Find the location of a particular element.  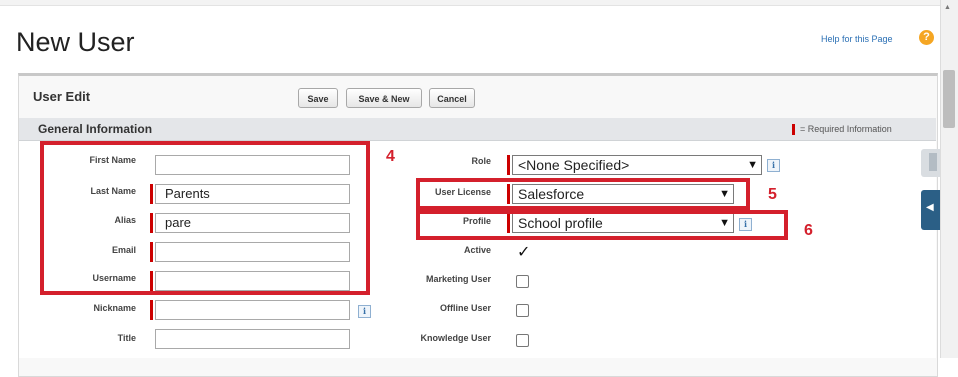

required-marker-legend is located at coordinates (793, 129).